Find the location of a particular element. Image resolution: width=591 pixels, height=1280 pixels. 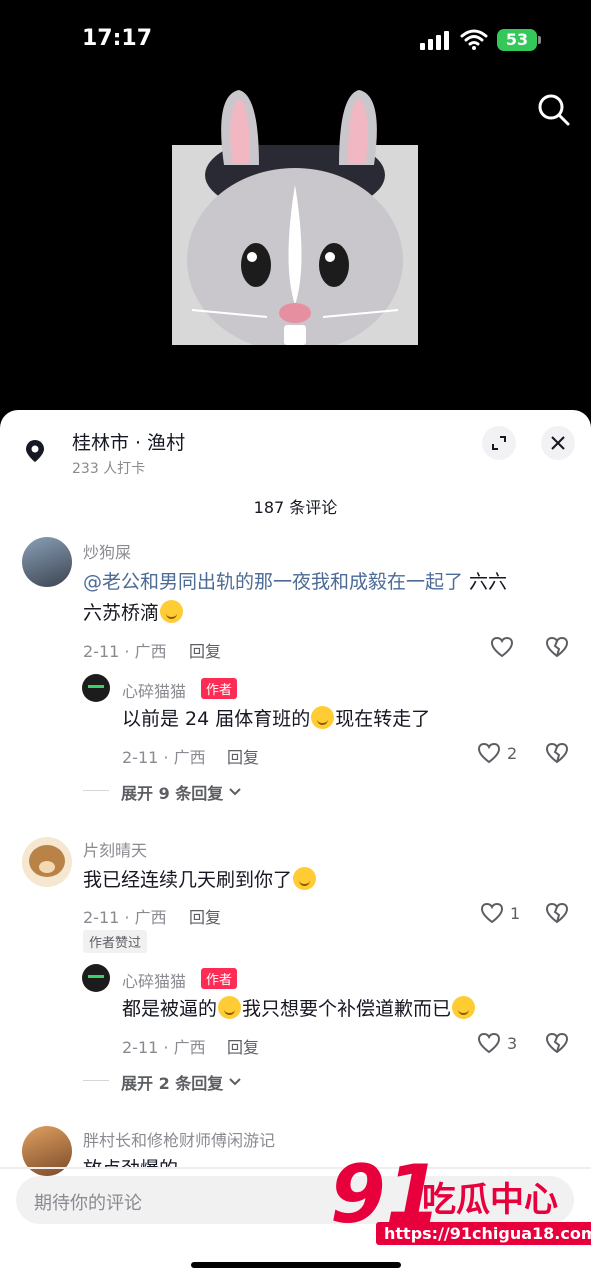

reply-text-part: 现在转走了 is located at coordinates (383, 719).